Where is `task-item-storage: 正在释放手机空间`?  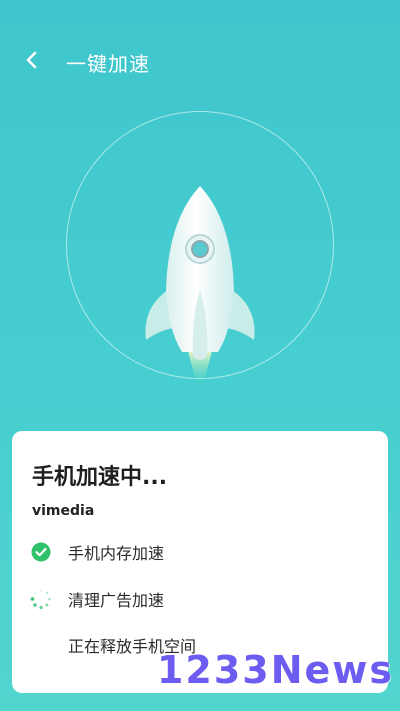 task-item-storage: 正在释放手机空间 is located at coordinates (113, 645).